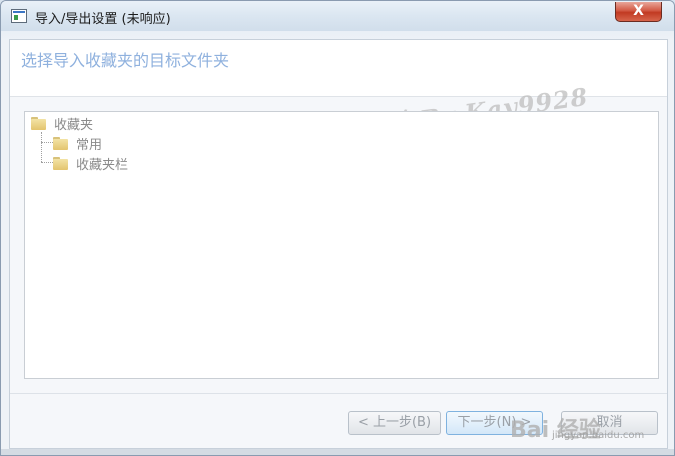  Describe the element at coordinates (102, 165) in the screenshot. I see `tree-item-label: 收藏夹栏` at that location.